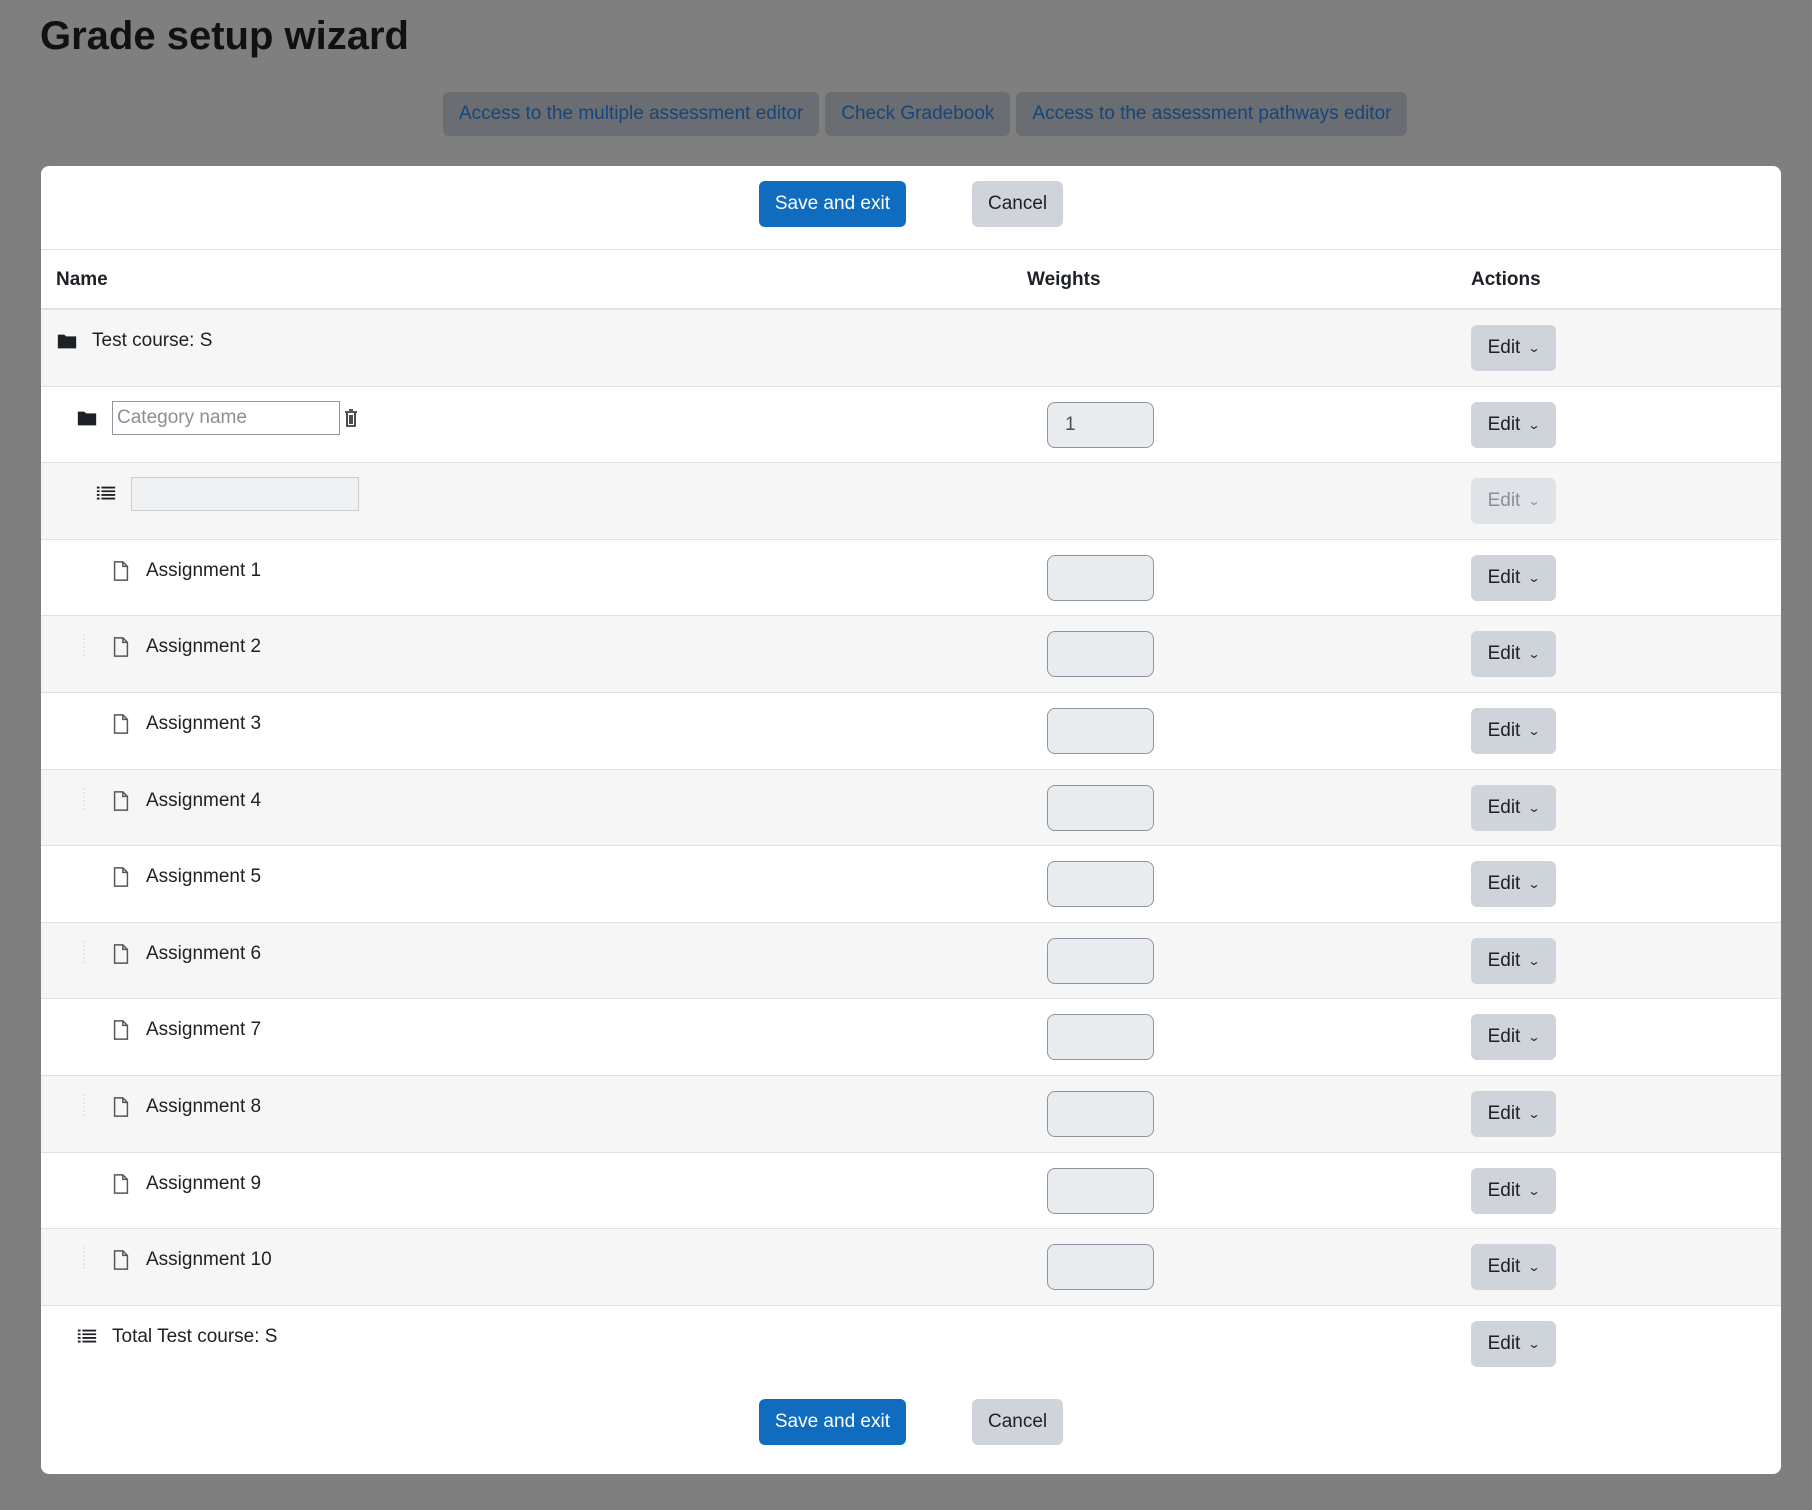 The width and height of the screenshot is (1812, 1510). What do you see at coordinates (911, 1267) in the screenshot?
I see `table-row: Assignment 10 Edit ⌄` at bounding box center [911, 1267].